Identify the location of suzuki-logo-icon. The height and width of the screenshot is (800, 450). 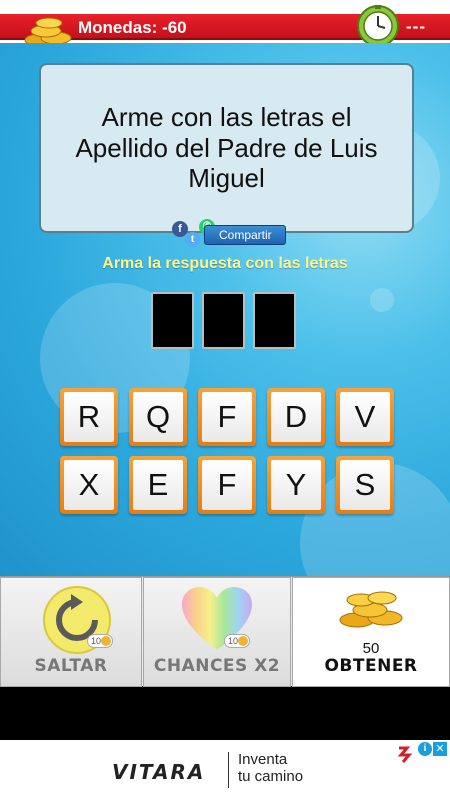
(405, 754).